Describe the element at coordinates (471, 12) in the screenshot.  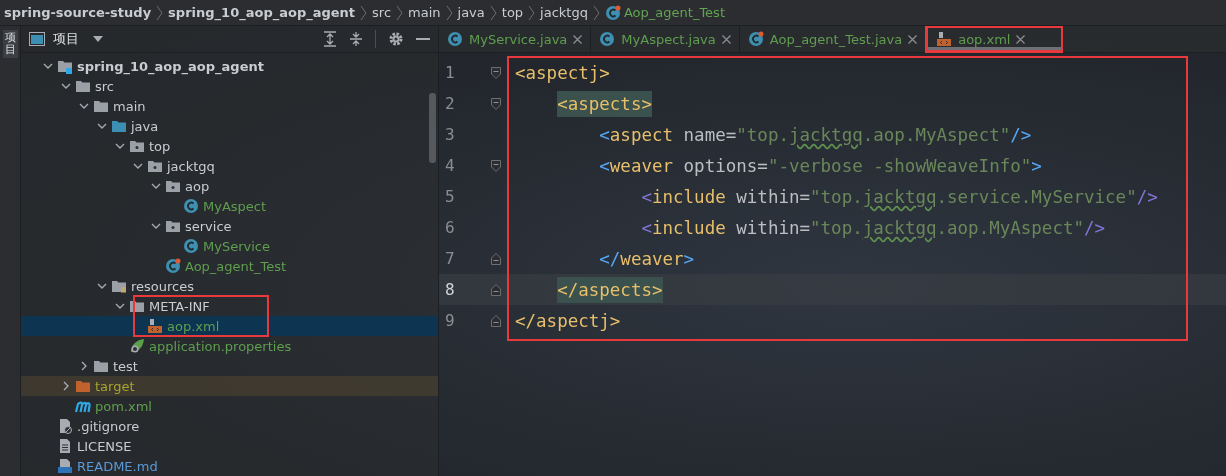
I see `breadcrumb-item: java` at that location.